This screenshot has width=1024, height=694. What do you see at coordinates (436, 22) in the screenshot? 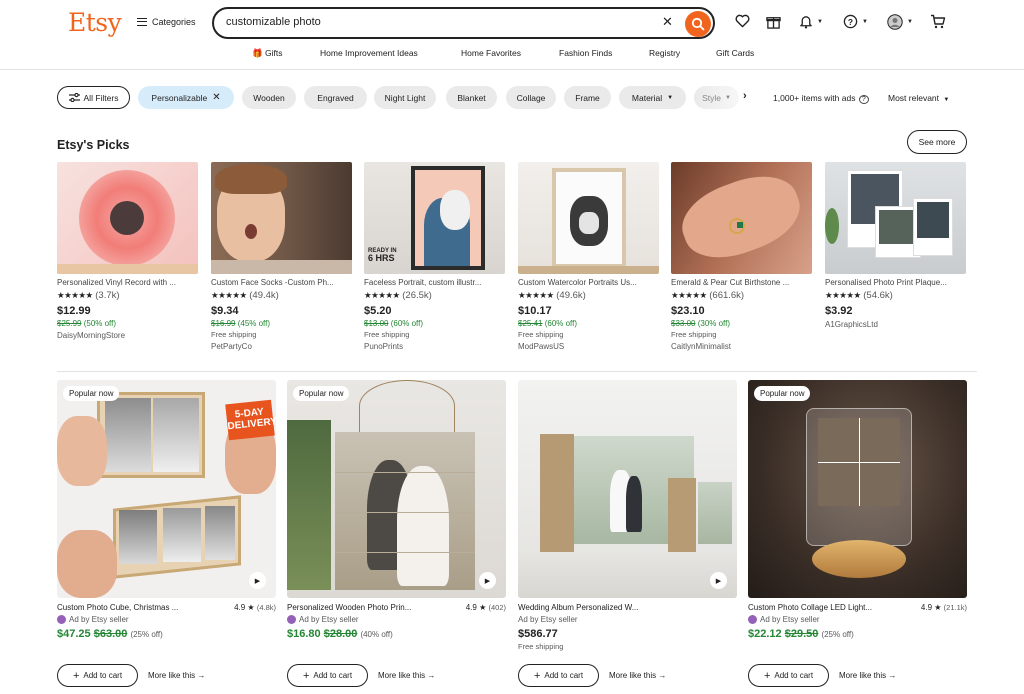
I see `search-input` at bounding box center [436, 22].